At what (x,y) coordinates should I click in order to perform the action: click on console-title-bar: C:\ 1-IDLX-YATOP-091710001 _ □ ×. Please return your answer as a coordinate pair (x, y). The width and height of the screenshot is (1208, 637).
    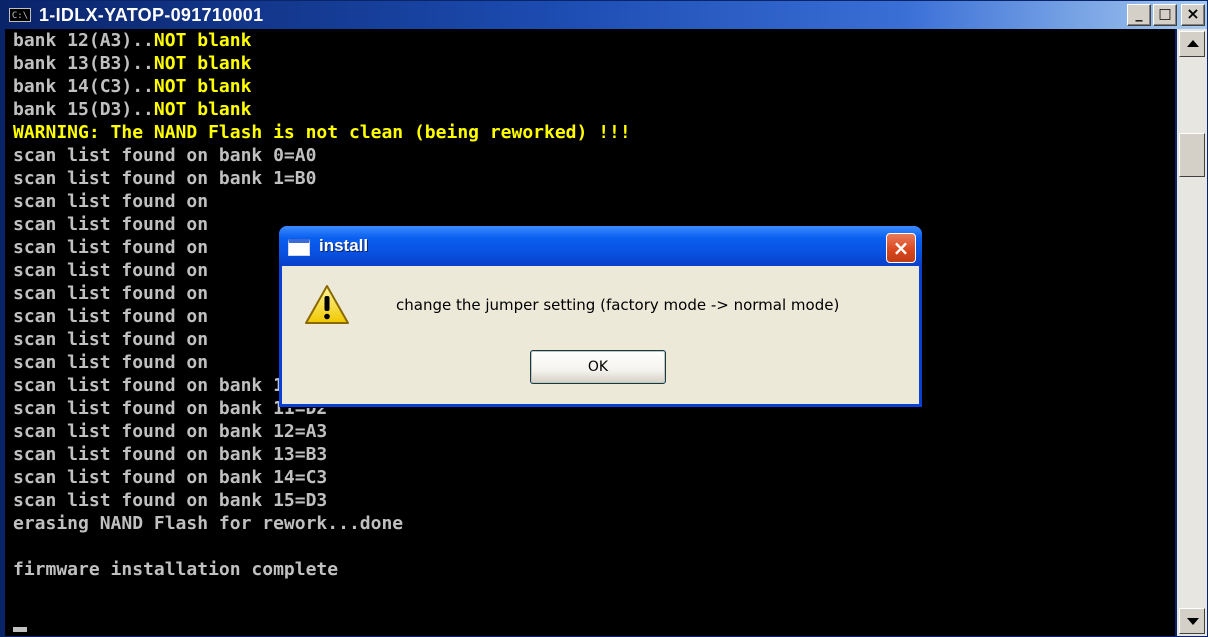
    Looking at the image, I should click on (604, 15).